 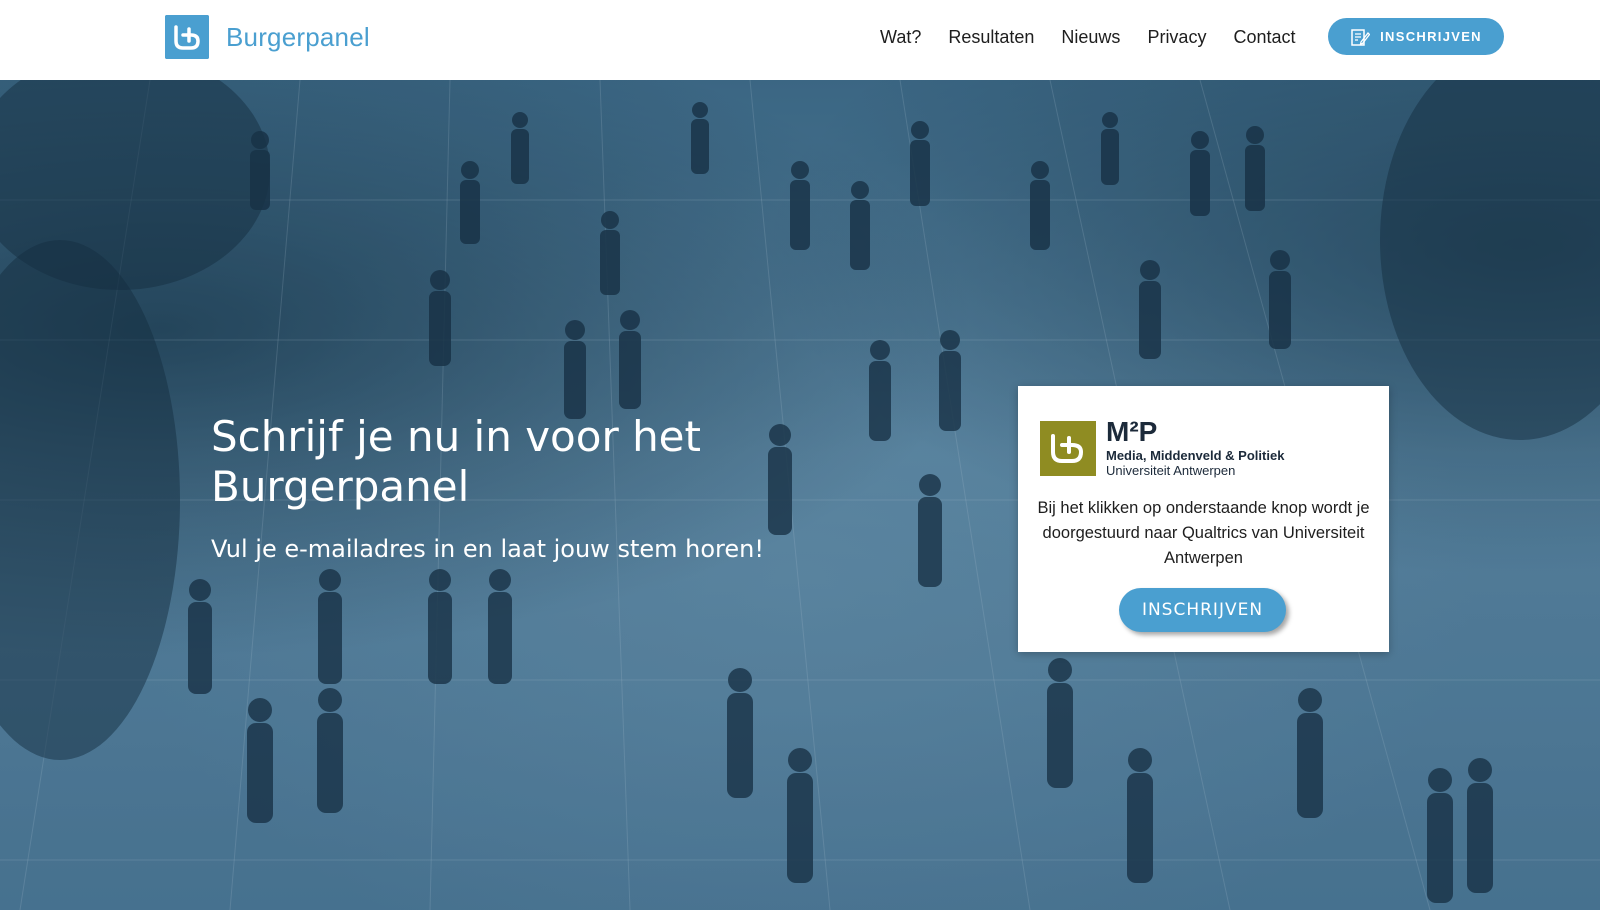 I want to click on nav-item-wat: Wat?, so click(x=900, y=37).